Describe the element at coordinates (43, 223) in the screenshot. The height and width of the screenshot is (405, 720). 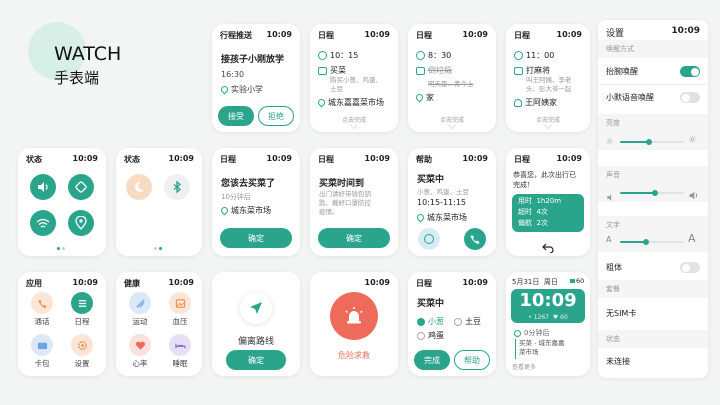
I see `wifi-icon` at that location.